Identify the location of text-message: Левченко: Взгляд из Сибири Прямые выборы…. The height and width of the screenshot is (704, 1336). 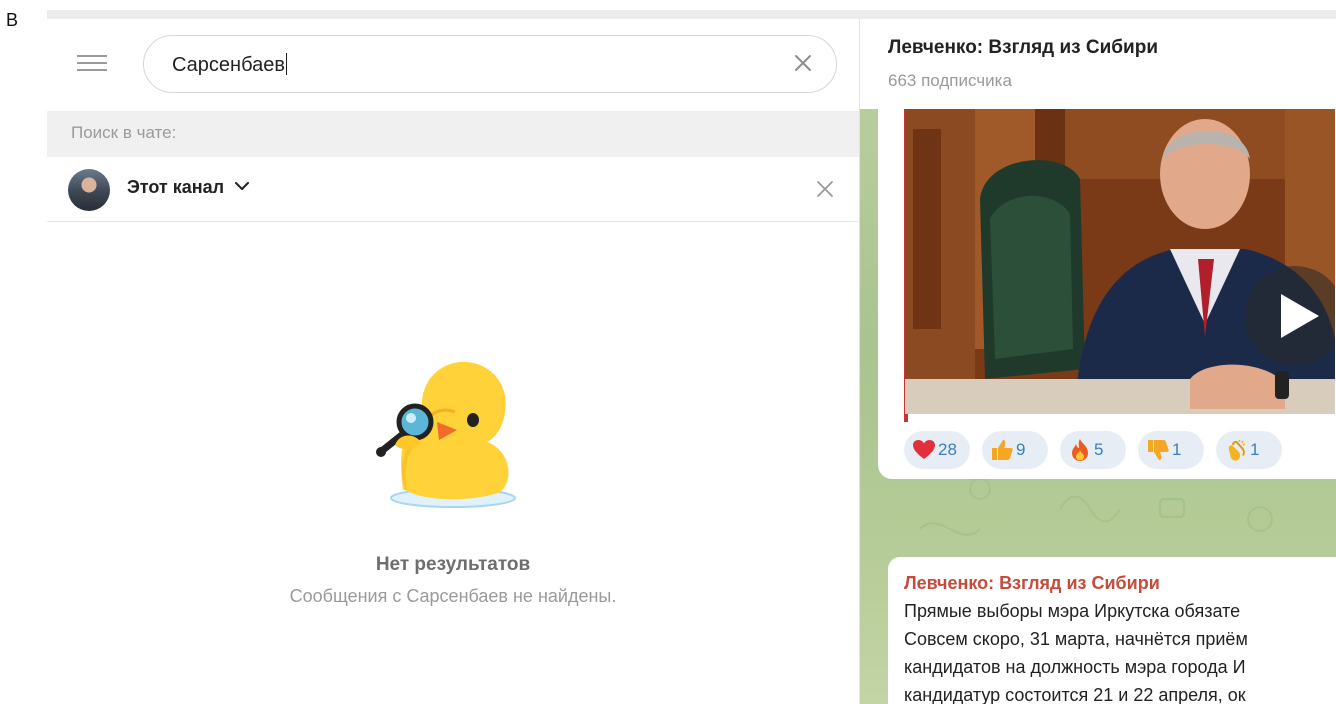
(1112, 630).